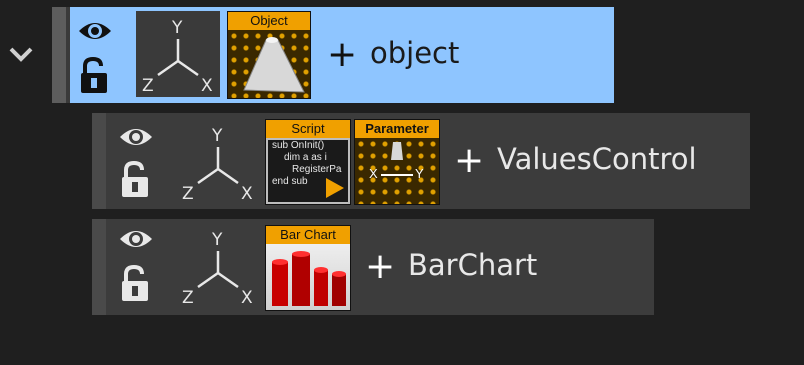 Image resolution: width=804 pixels, height=365 pixels. I want to click on code-line: dim a as i, so click(305, 157).